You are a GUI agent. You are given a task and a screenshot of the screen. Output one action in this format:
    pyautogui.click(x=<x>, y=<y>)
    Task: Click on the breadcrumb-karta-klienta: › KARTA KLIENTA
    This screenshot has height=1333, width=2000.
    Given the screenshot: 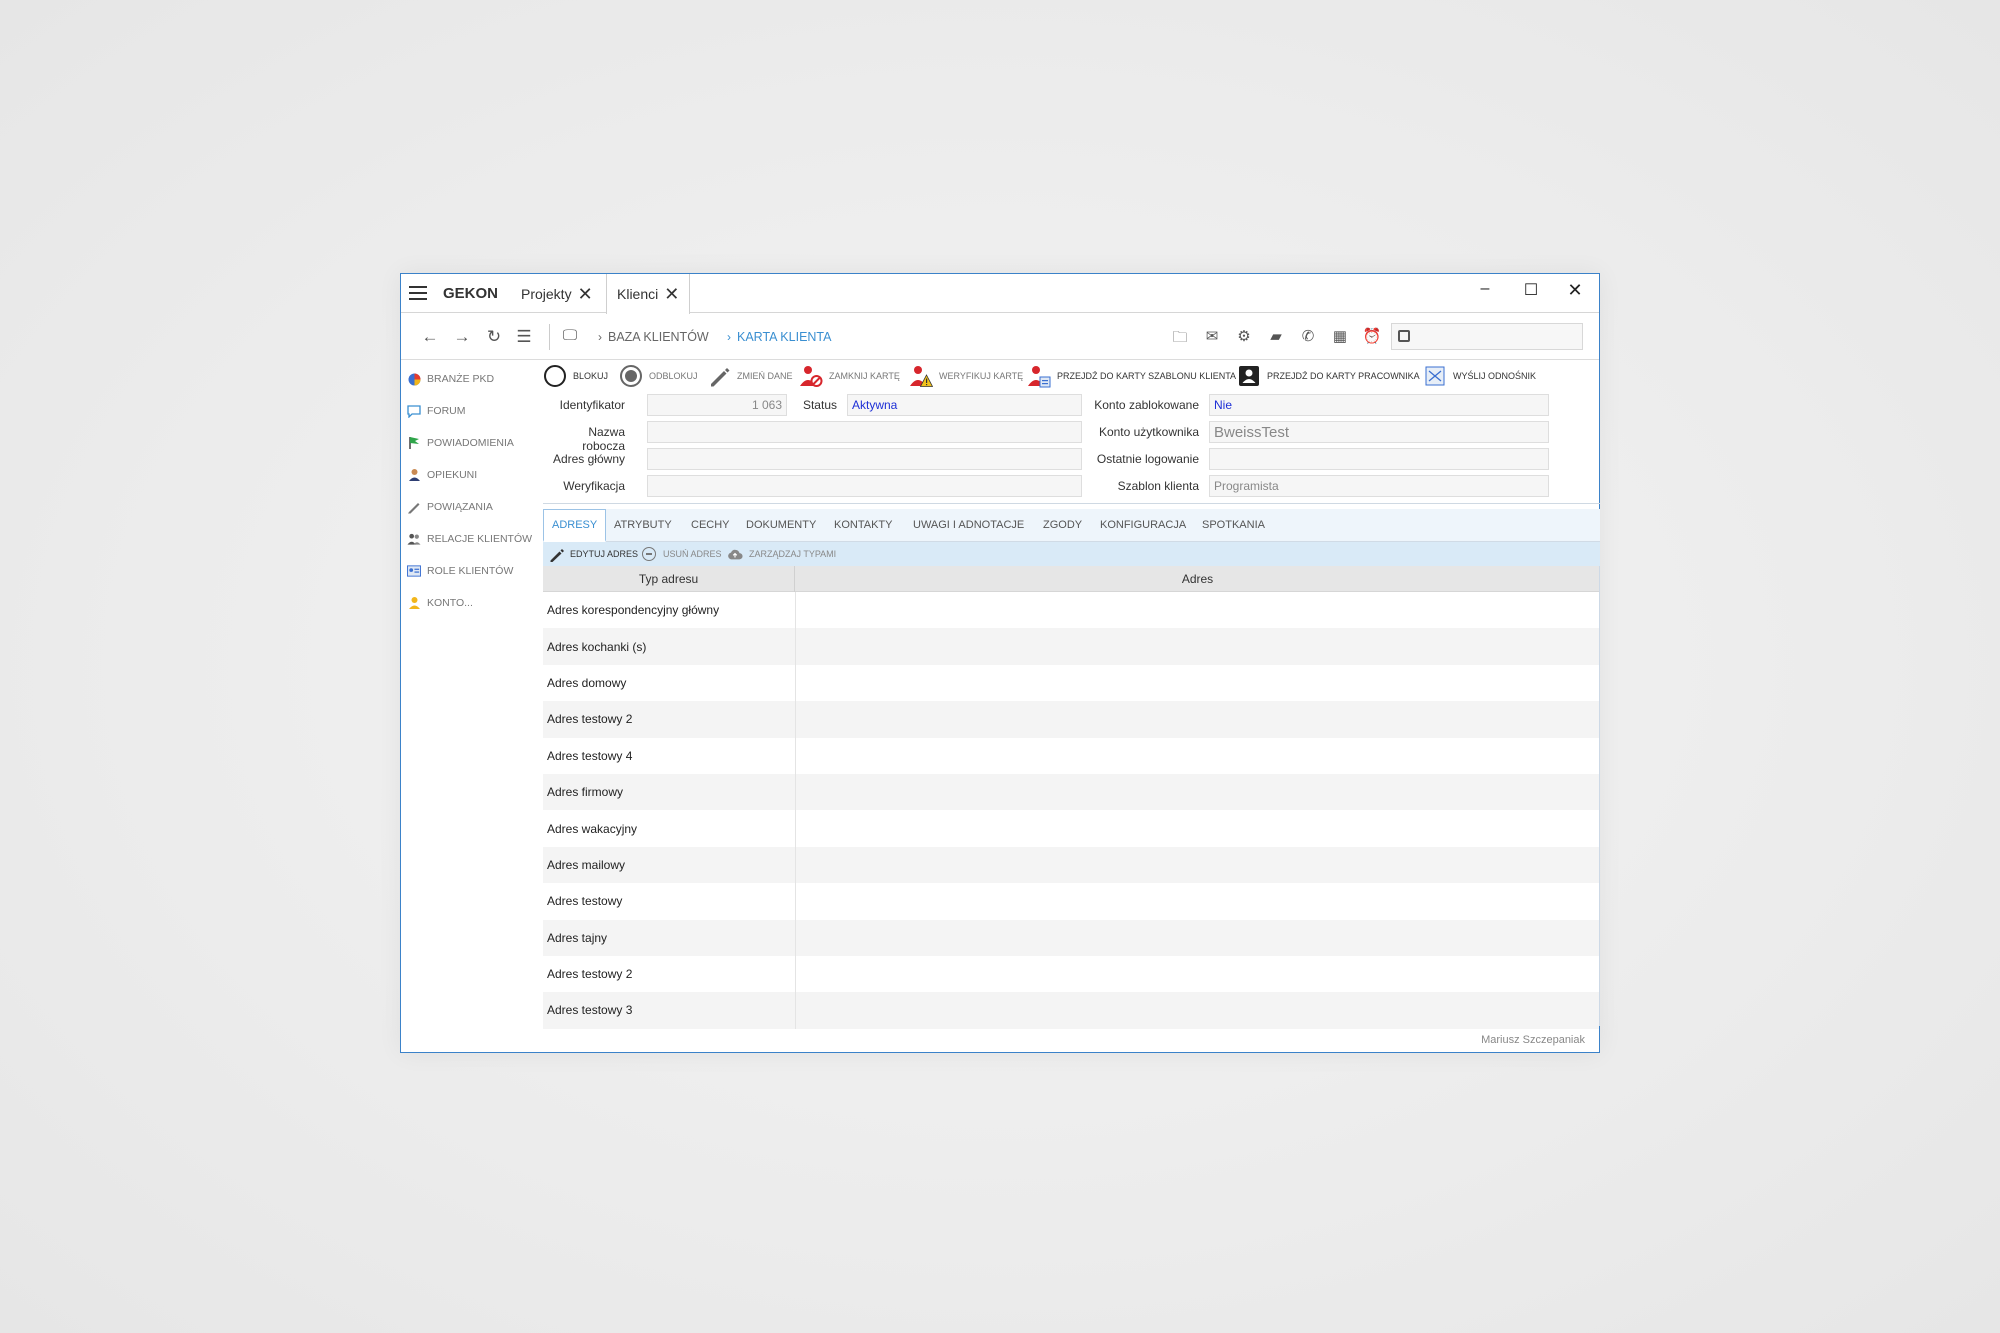 What is the action you would take?
    pyautogui.click(x=779, y=337)
    